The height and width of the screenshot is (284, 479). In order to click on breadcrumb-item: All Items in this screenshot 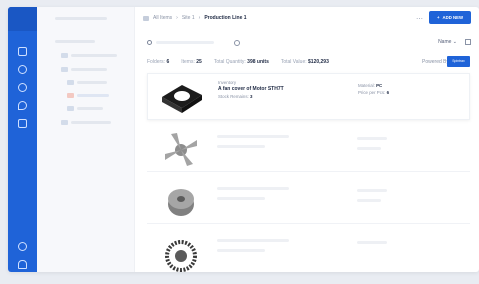, I will do `click(162, 18)`.